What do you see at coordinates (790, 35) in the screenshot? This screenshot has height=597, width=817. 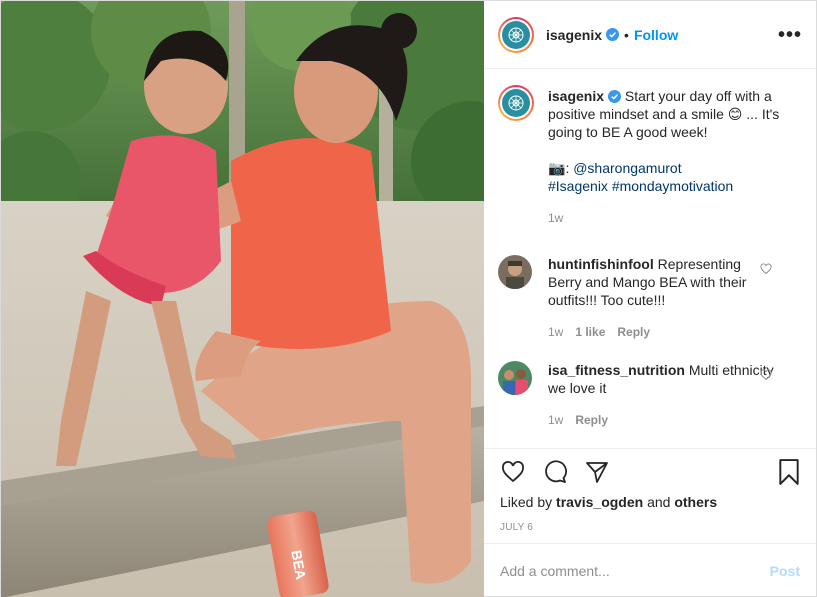 I see `more-icon: •••` at bounding box center [790, 35].